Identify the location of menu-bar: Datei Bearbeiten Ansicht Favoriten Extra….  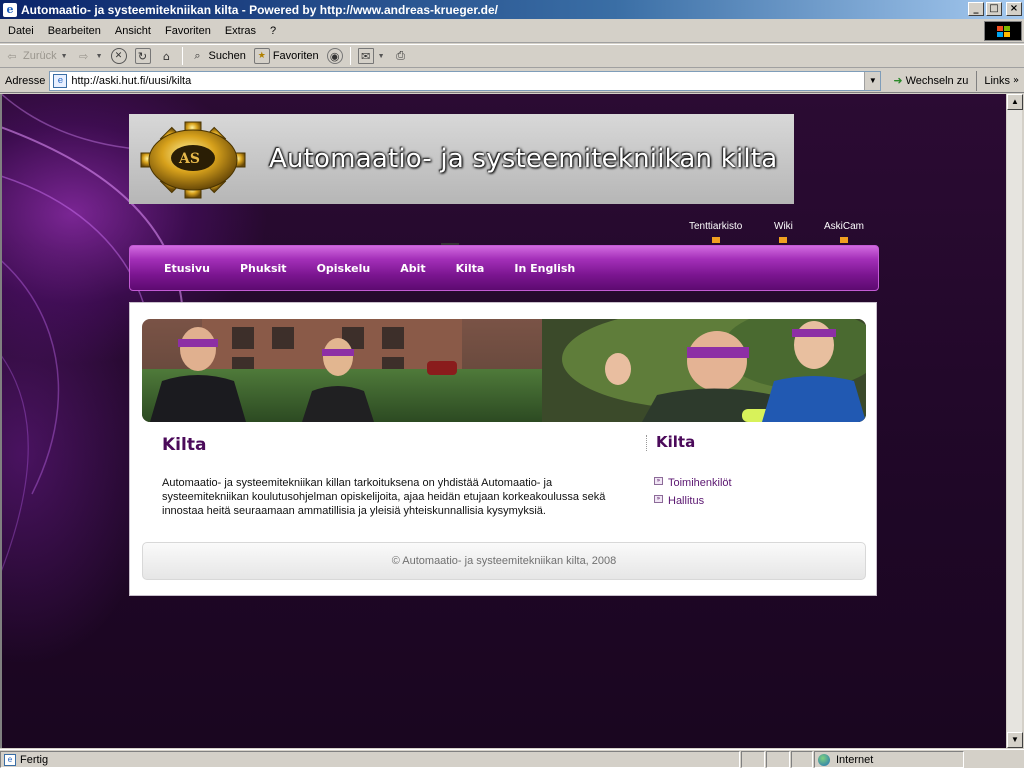
(512, 31).